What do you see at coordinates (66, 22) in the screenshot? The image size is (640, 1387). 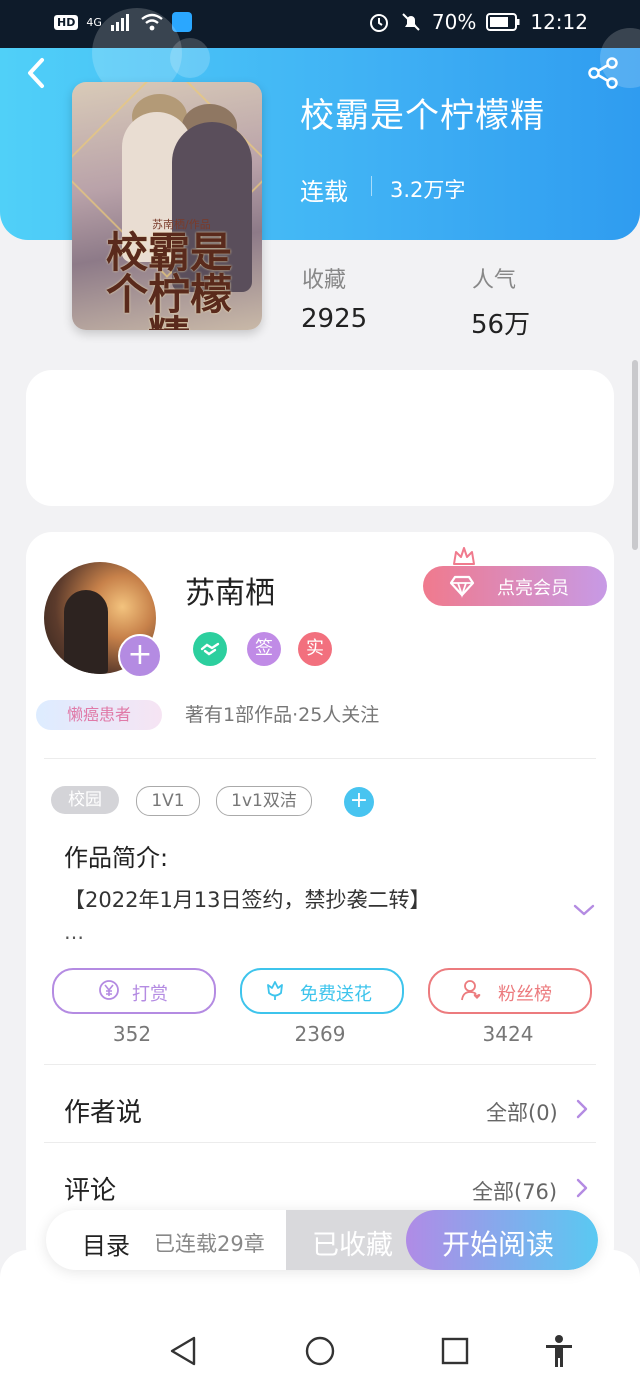 I see `hd-indicator: HD` at bounding box center [66, 22].